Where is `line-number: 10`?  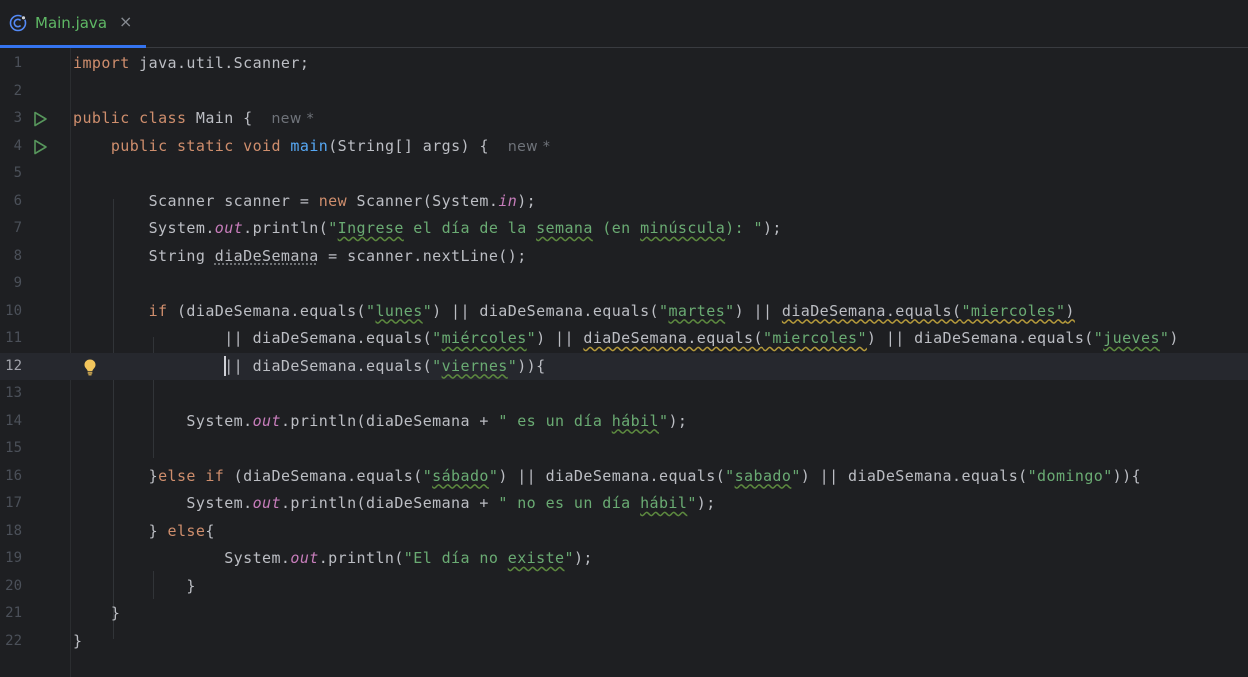
line-number: 10 is located at coordinates (13, 310).